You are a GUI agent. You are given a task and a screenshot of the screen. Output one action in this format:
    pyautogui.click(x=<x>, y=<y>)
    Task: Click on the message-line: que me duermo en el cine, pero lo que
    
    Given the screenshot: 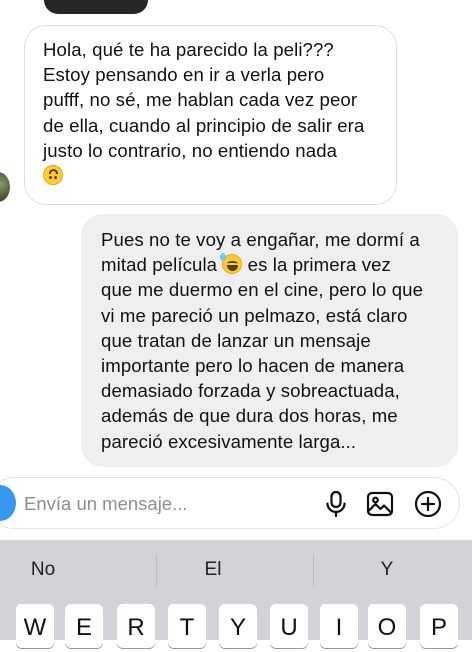 What is the action you would take?
    pyautogui.click(x=262, y=290)
    